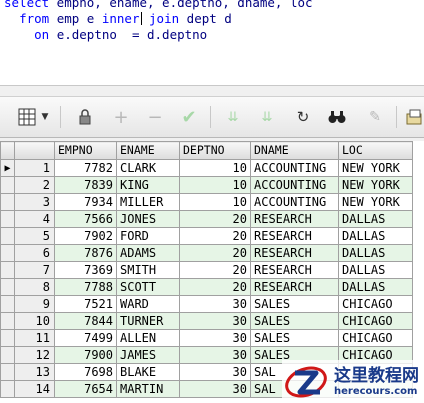  Describe the element at coordinates (148, 270) in the screenshot. I see `cell-ename: SMITH` at that location.